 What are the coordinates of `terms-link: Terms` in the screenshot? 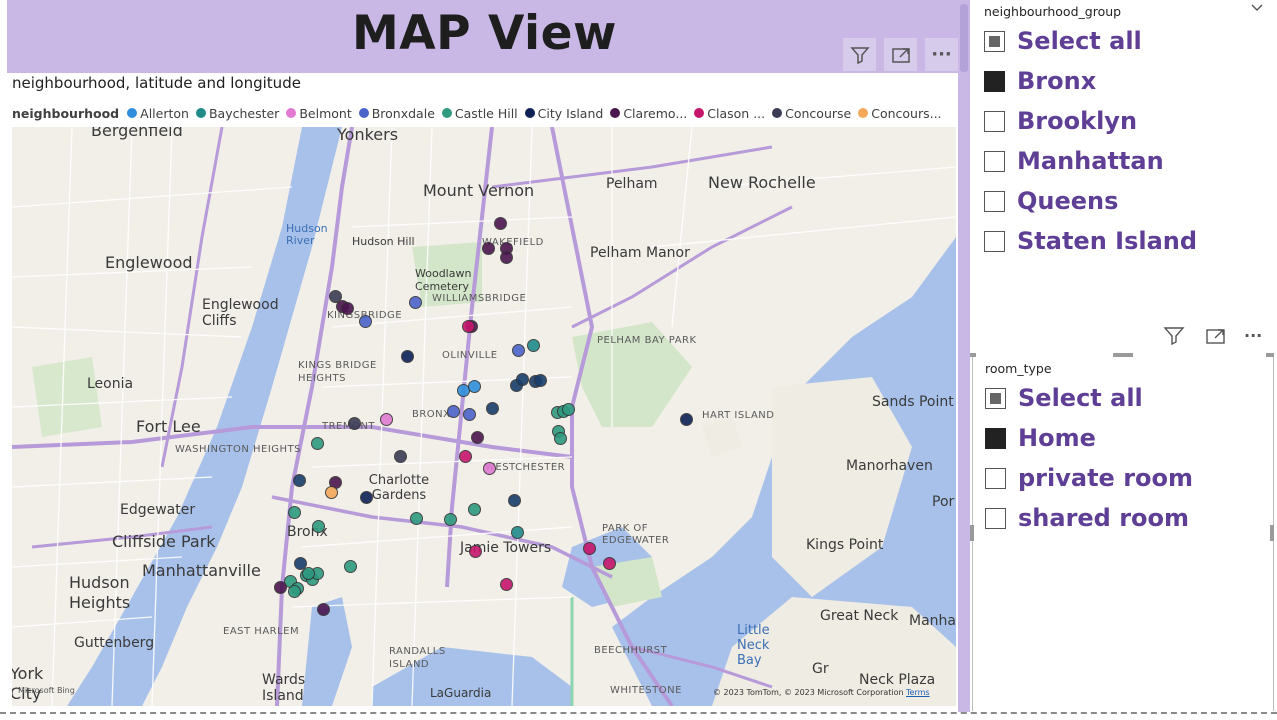 It's located at (918, 692).